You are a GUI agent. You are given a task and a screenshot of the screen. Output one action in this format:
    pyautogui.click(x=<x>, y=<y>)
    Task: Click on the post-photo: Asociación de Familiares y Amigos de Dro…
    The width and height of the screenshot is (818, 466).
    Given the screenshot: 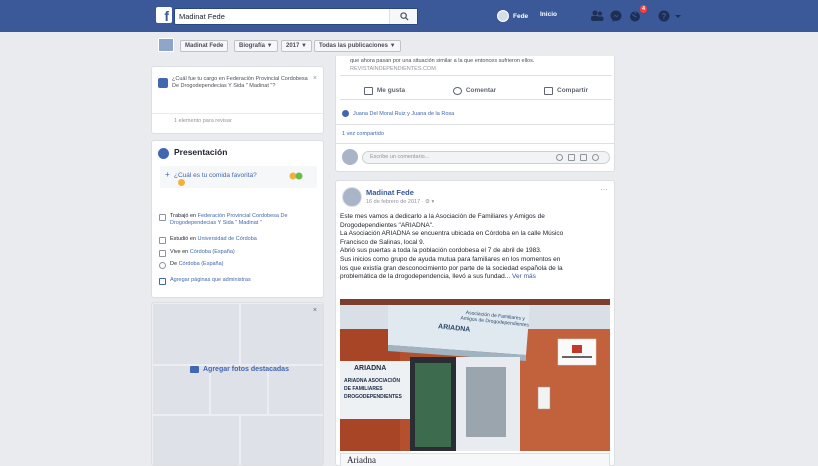 What is the action you would take?
    pyautogui.click(x=475, y=375)
    